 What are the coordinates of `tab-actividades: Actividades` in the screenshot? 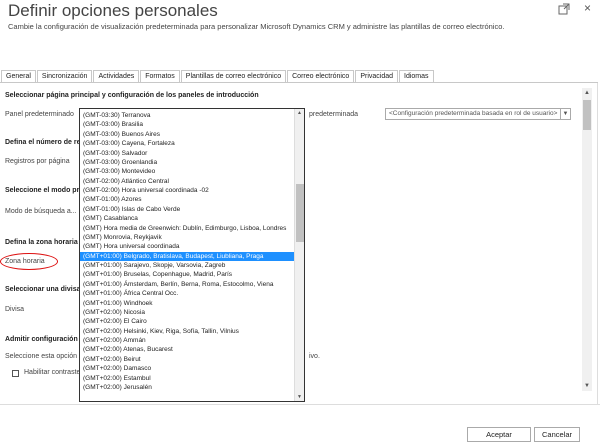 It's located at (116, 76).